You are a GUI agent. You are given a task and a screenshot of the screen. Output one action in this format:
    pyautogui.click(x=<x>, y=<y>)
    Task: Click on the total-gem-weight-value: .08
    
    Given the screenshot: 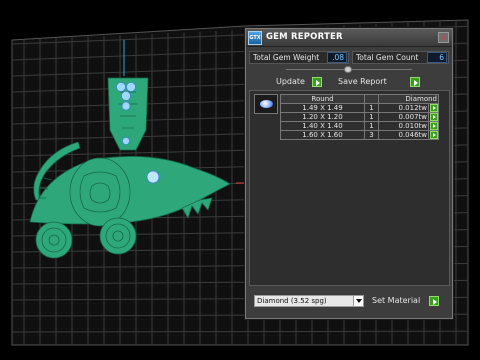 What is the action you would take?
    pyautogui.click(x=337, y=57)
    